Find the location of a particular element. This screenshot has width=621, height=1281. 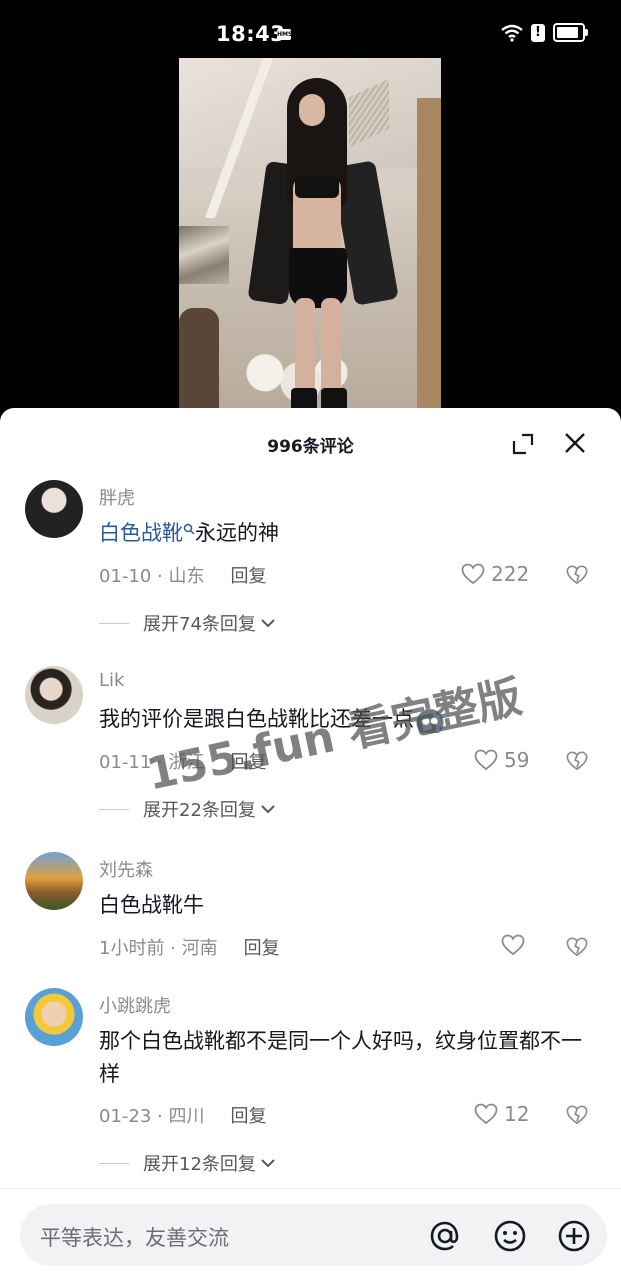

wifi-icon is located at coordinates (512, 33).